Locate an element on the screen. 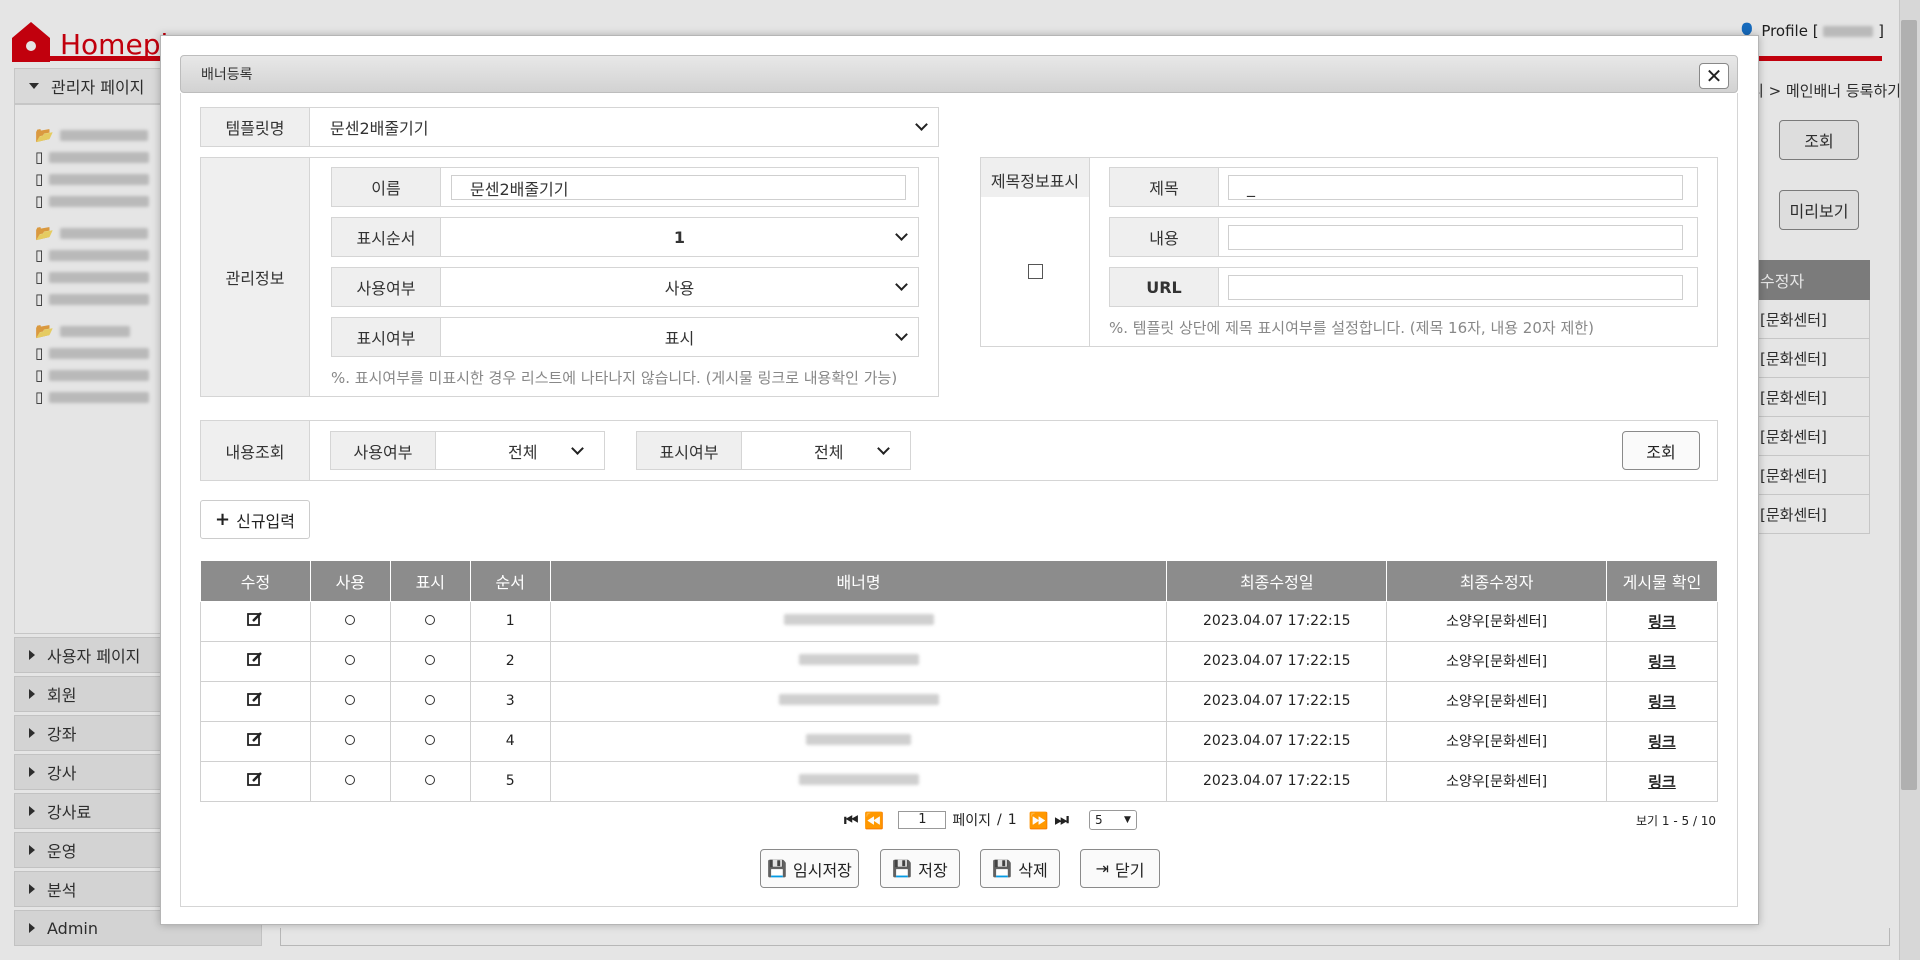 The width and height of the screenshot is (1920, 960). save-button: 💾 저장 is located at coordinates (920, 868).